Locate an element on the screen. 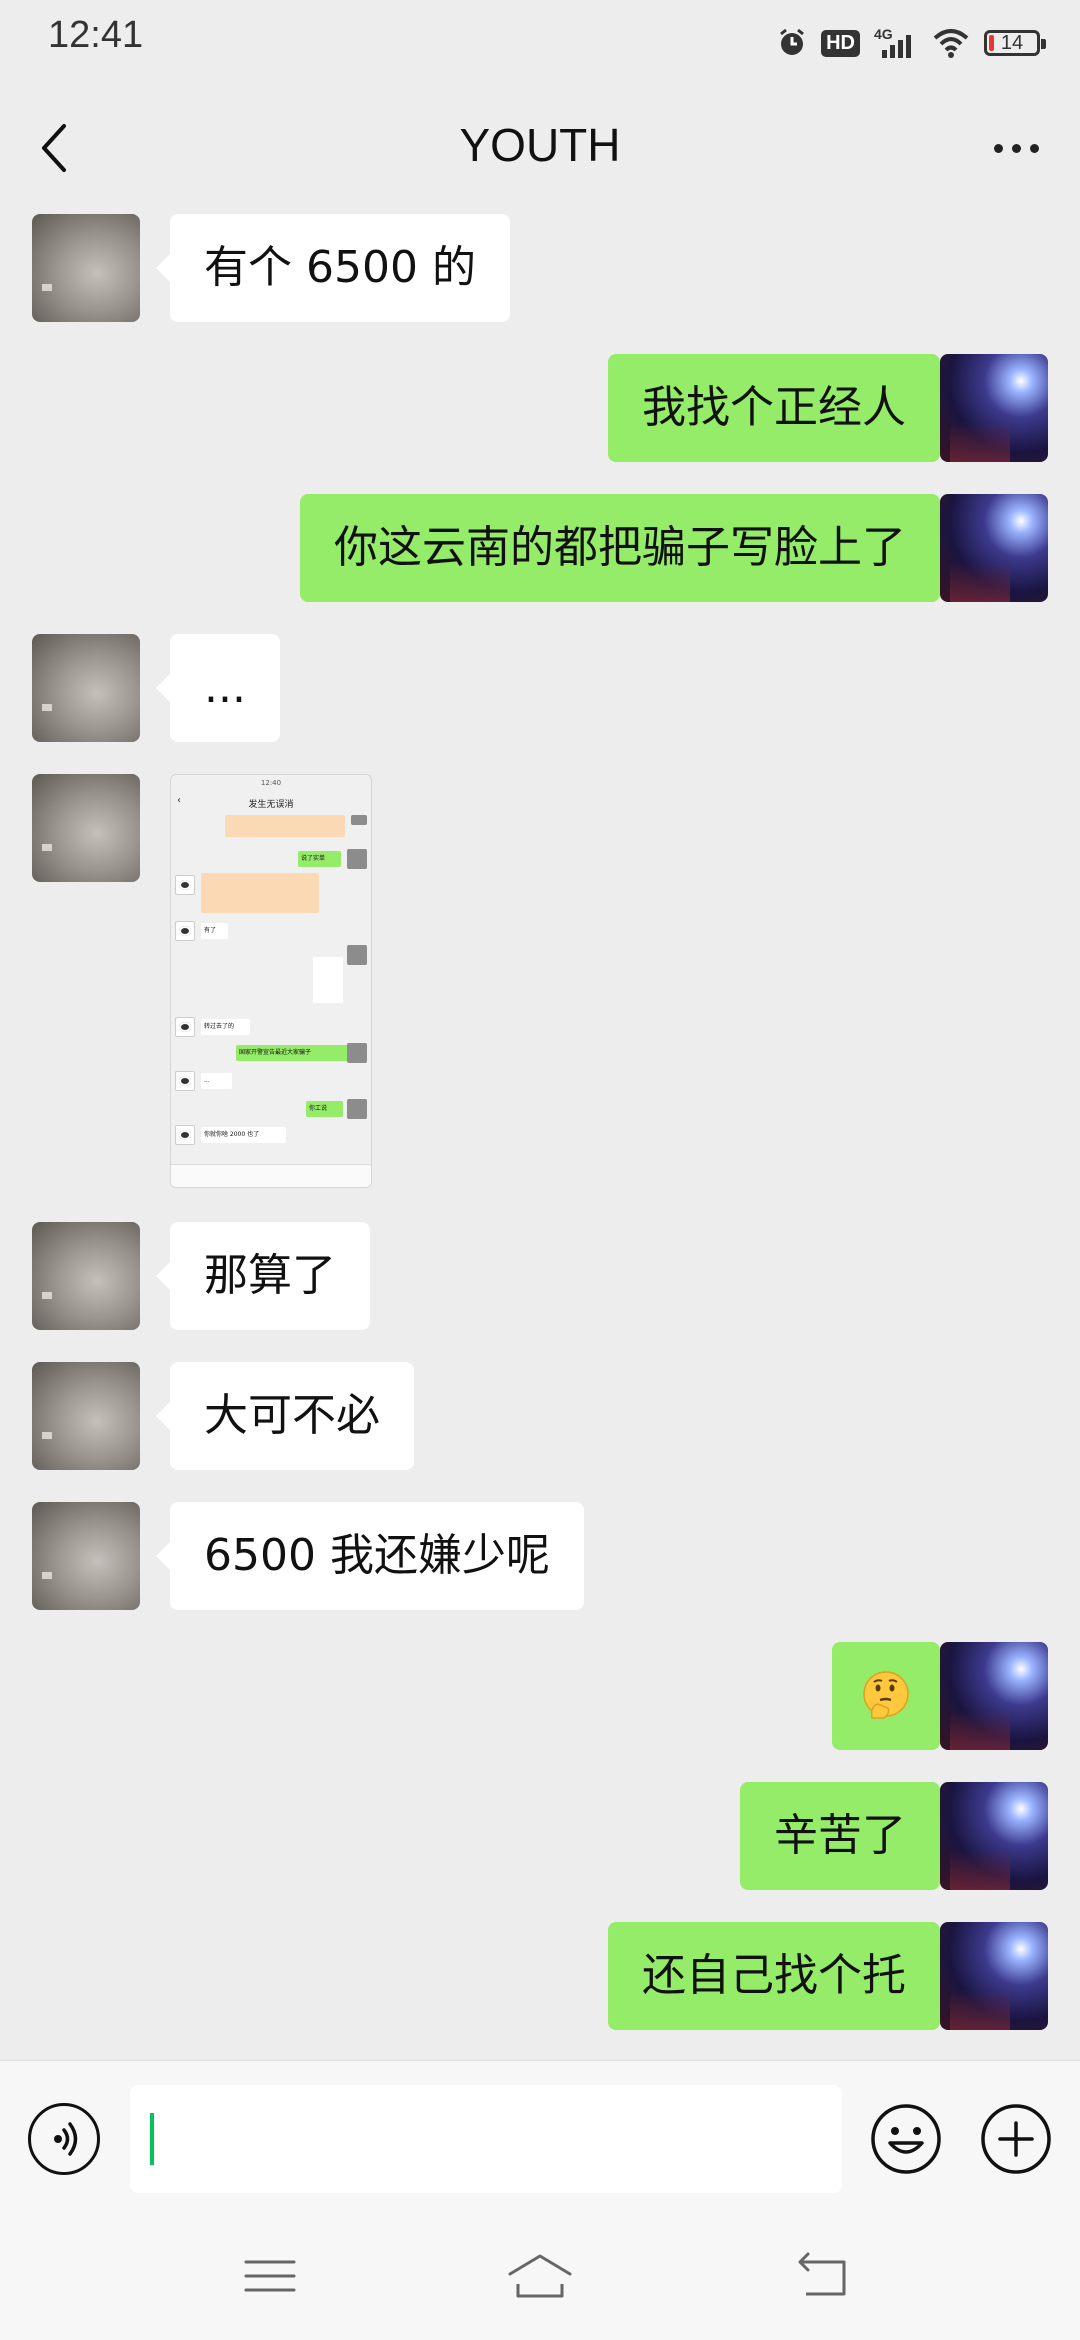 This screenshot has height=2340, width=1080. battery-level: 14 is located at coordinates (1012, 42).